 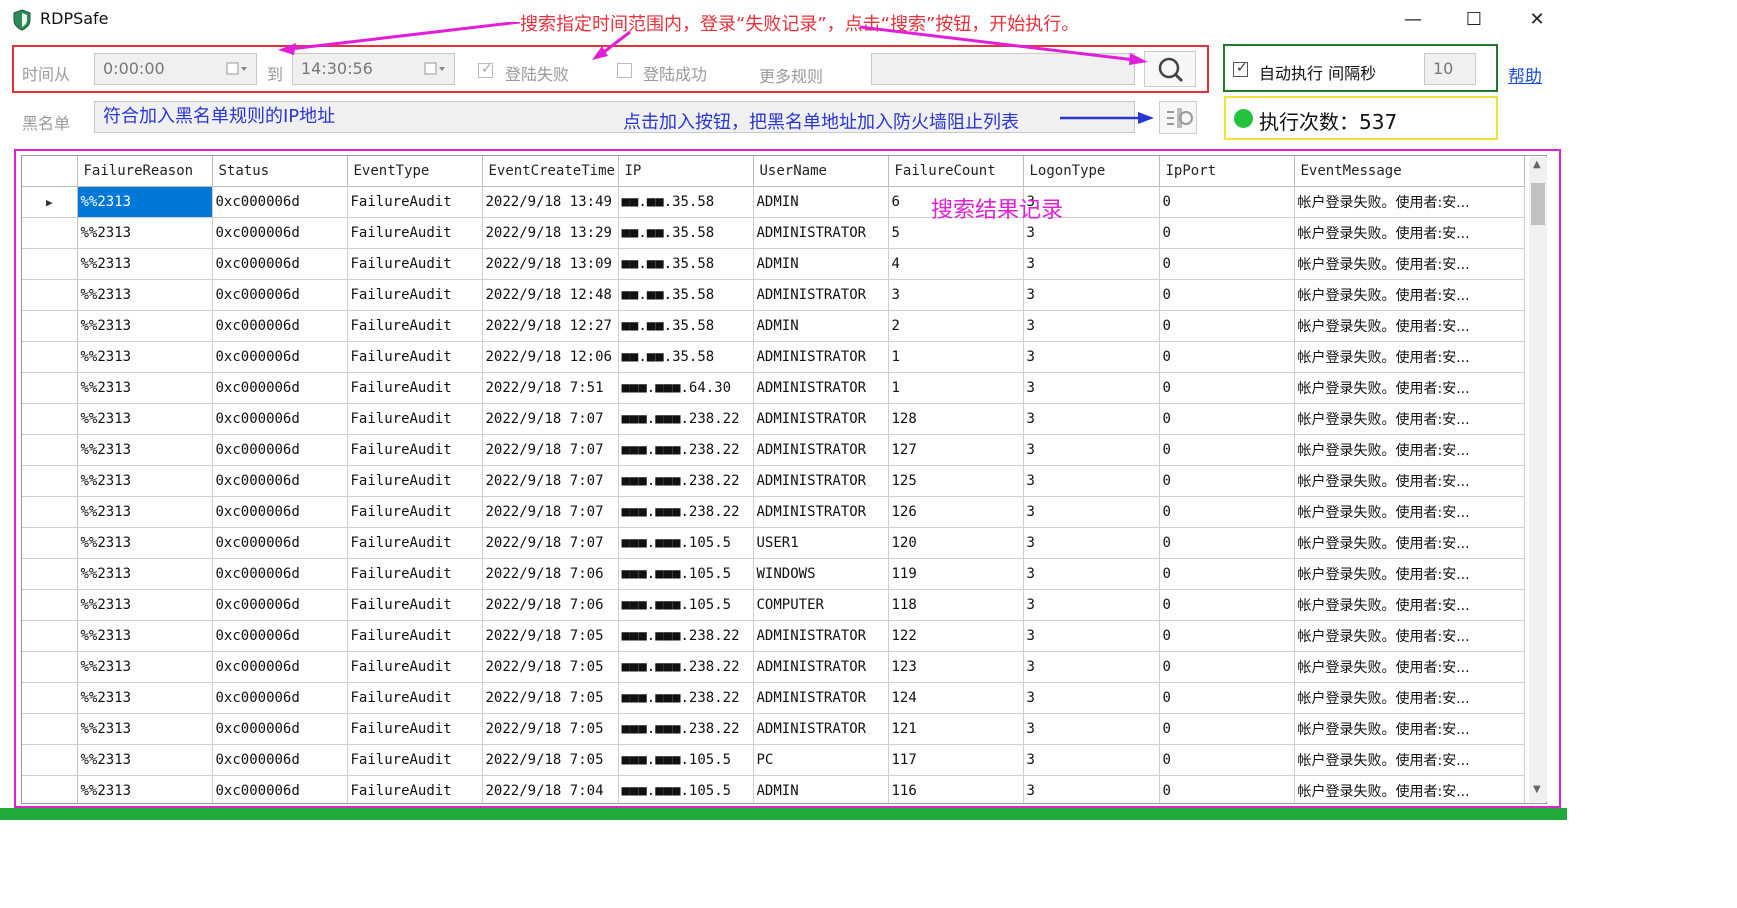 What do you see at coordinates (415, 171) in the screenshot?
I see `column-header: EventType` at bounding box center [415, 171].